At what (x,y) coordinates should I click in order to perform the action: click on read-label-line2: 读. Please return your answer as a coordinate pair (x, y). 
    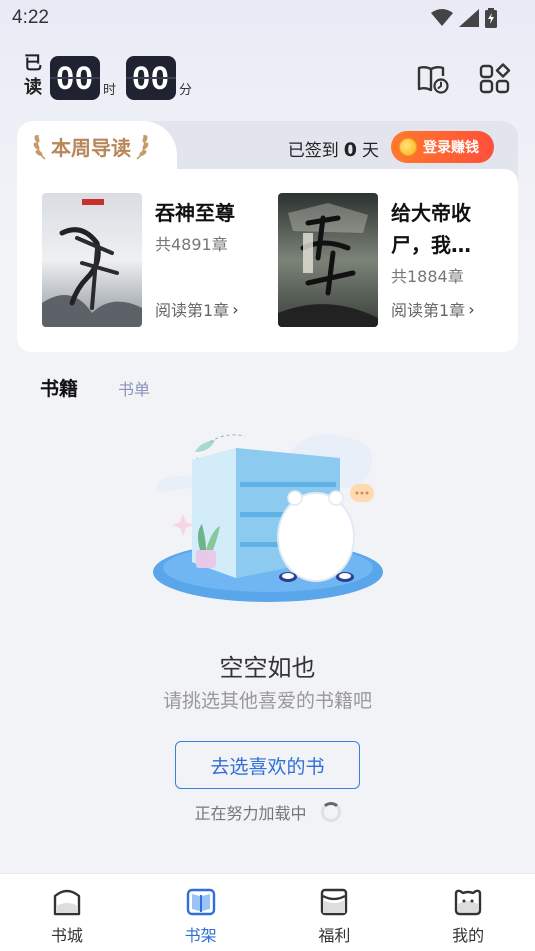
    Looking at the image, I should click on (33, 87).